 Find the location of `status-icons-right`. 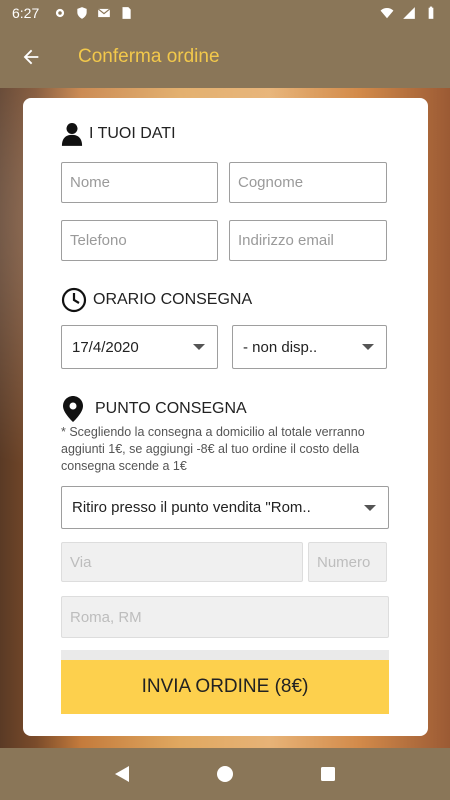

status-icons-right is located at coordinates (409, 13).